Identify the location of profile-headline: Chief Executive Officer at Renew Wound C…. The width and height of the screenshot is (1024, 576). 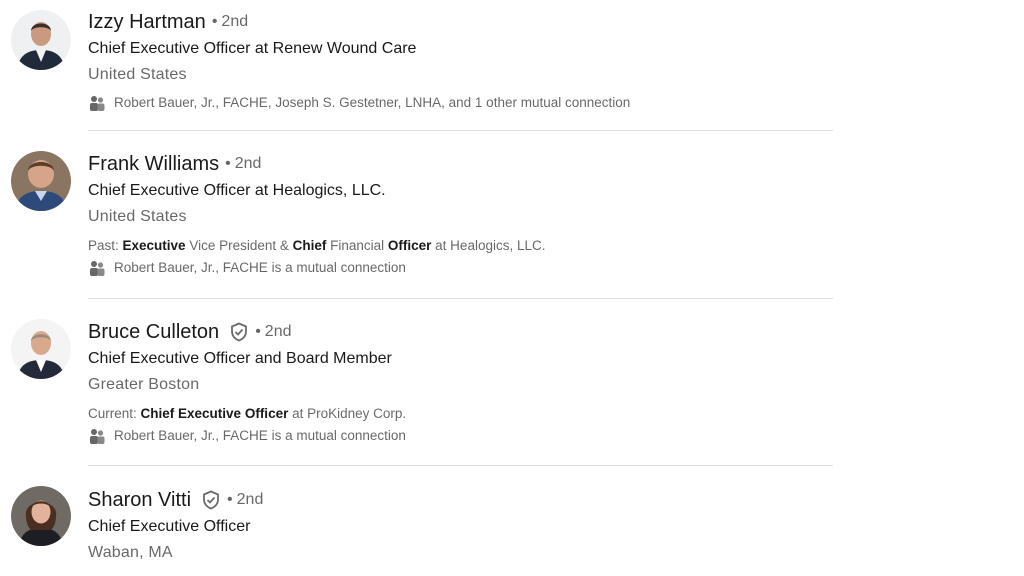
(252, 48).